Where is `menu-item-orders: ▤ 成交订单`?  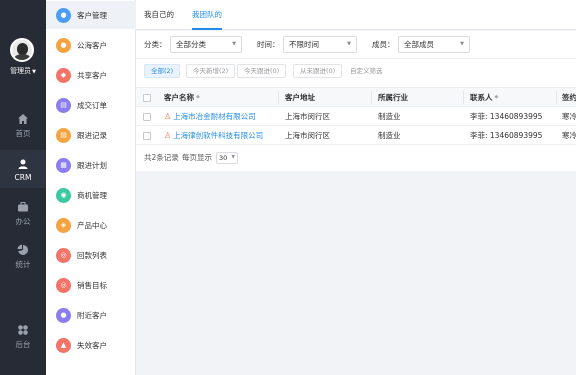 menu-item-orders: ▤ 成交订单 is located at coordinates (91, 105).